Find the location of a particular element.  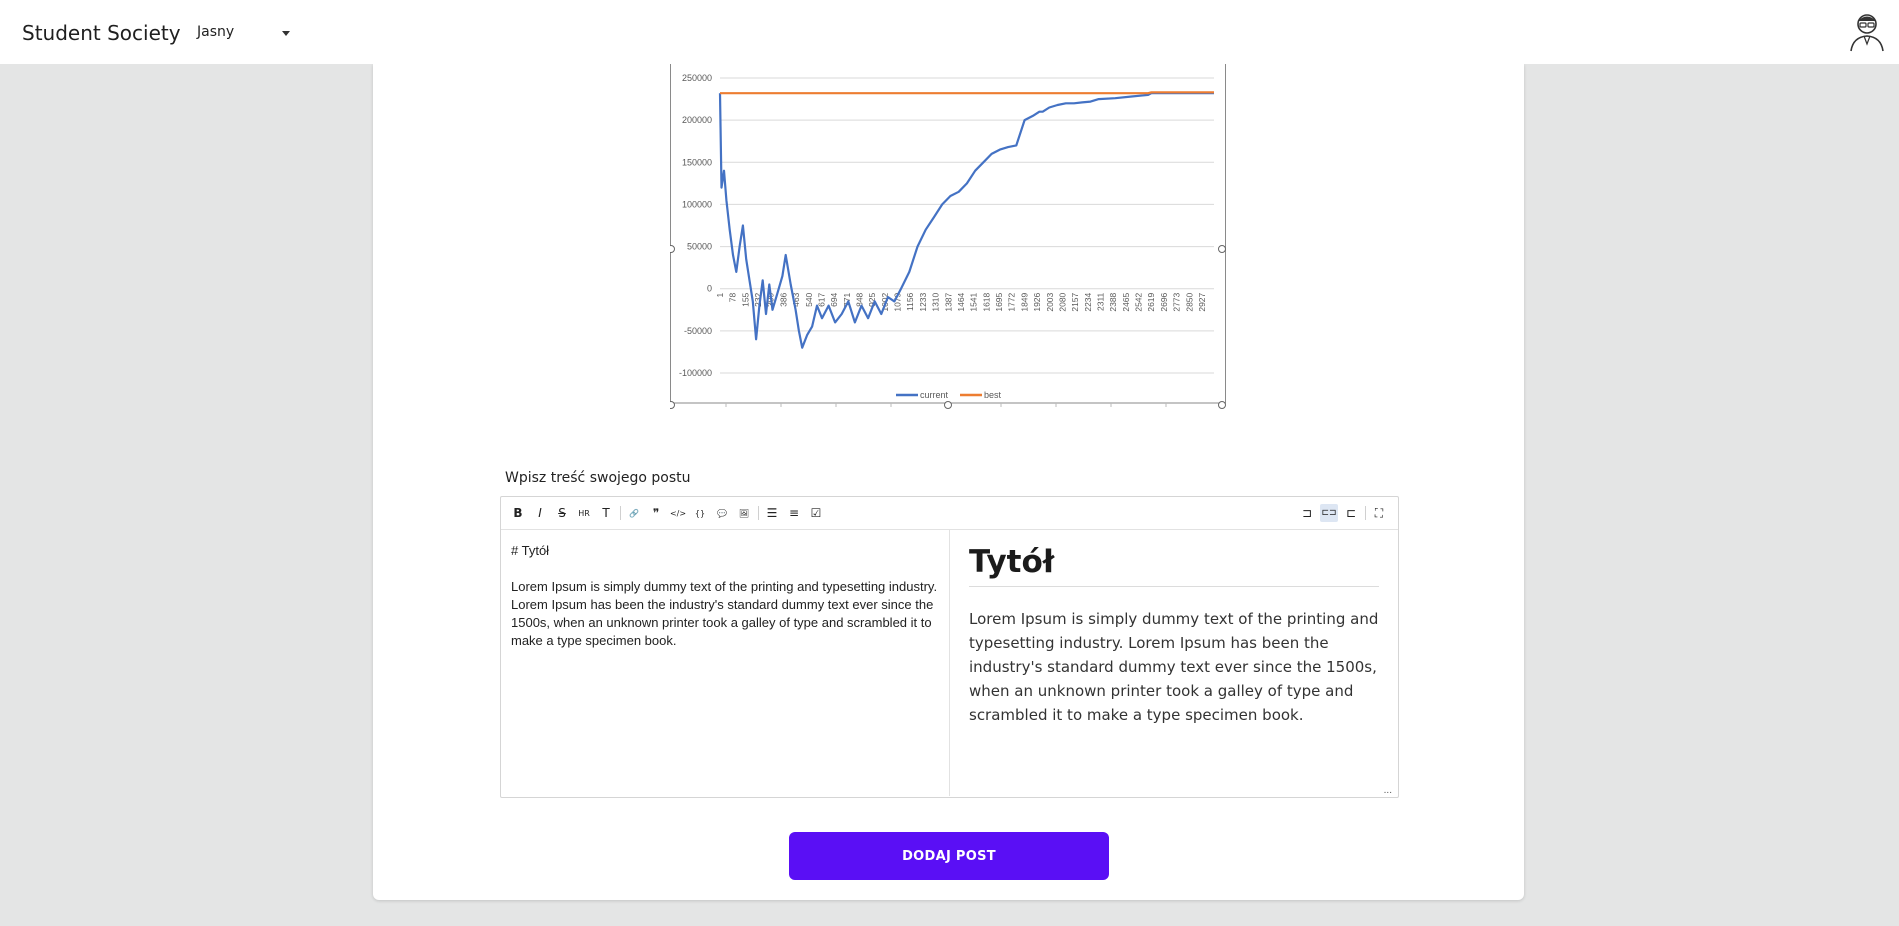

comment-icon: 💬 is located at coordinates (722, 513).